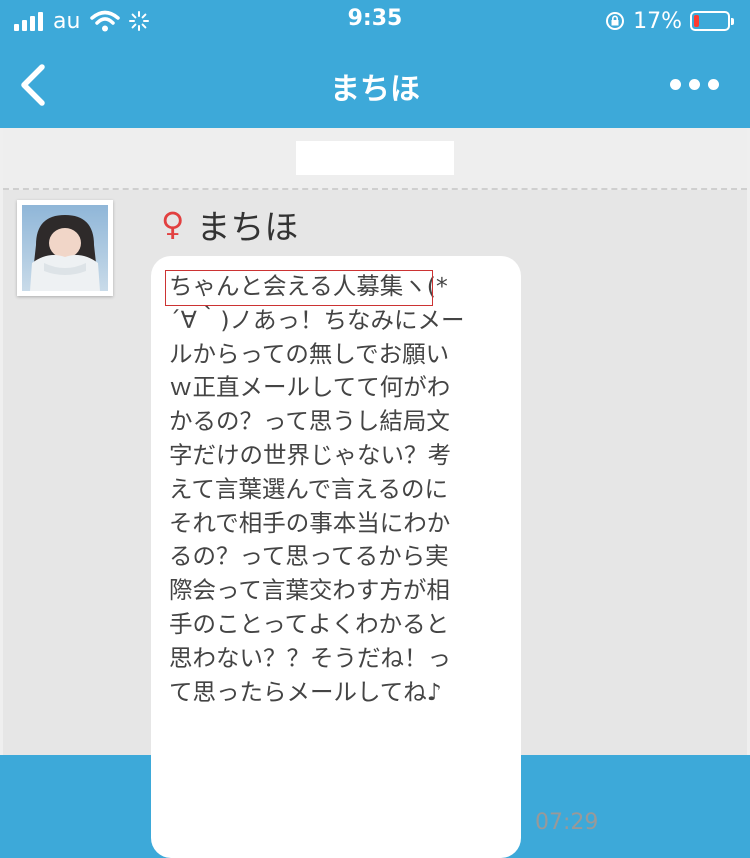 The height and width of the screenshot is (858, 750). Describe the element at coordinates (696, 21) in the screenshot. I see `battery-fill` at that location.